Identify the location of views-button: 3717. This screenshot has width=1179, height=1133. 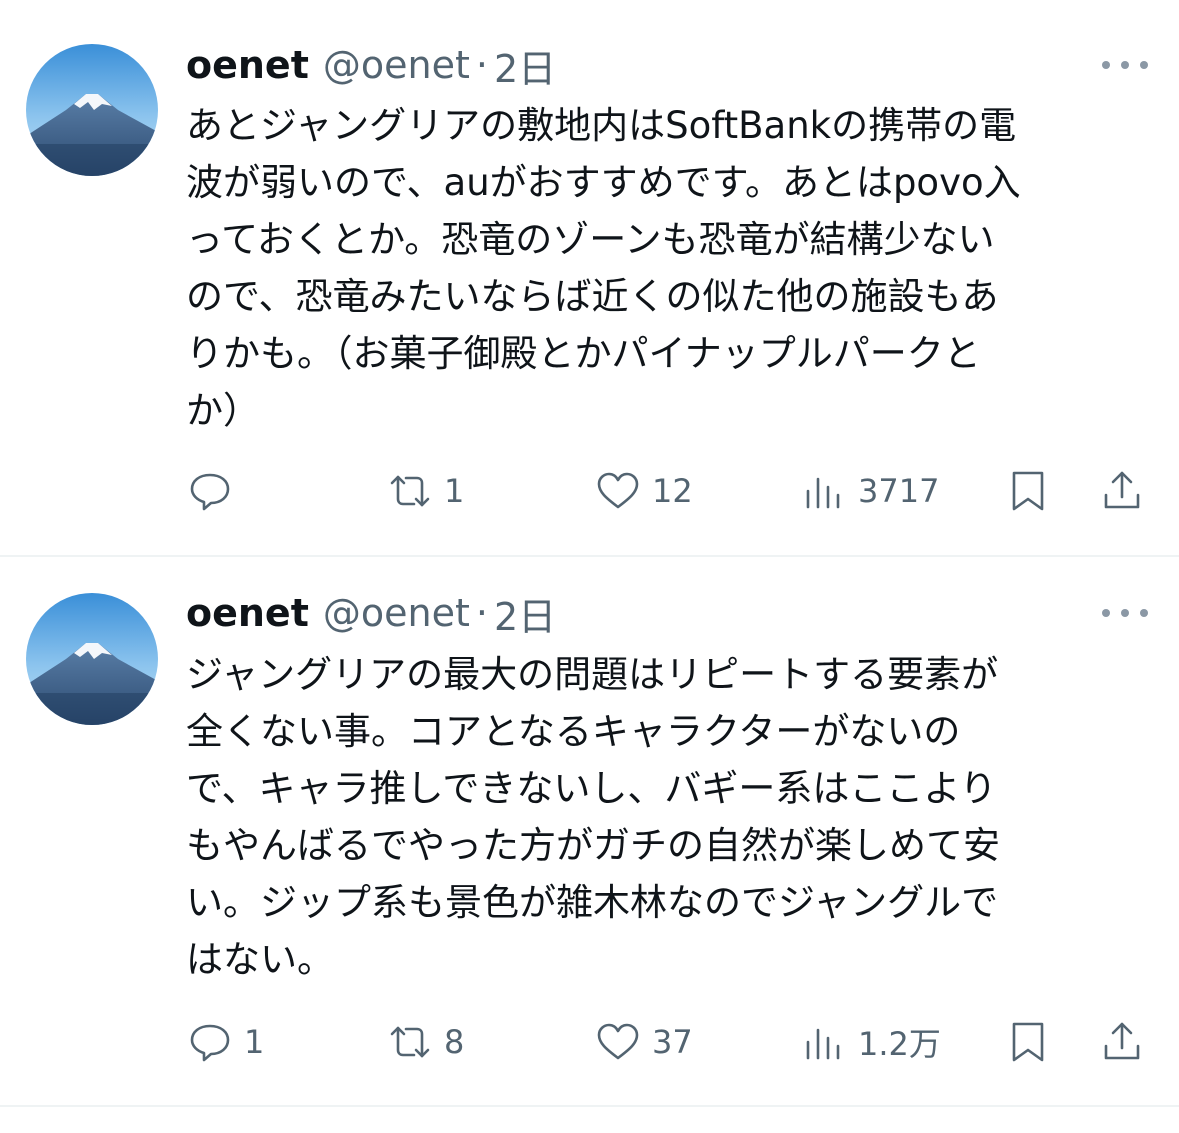
(869, 491).